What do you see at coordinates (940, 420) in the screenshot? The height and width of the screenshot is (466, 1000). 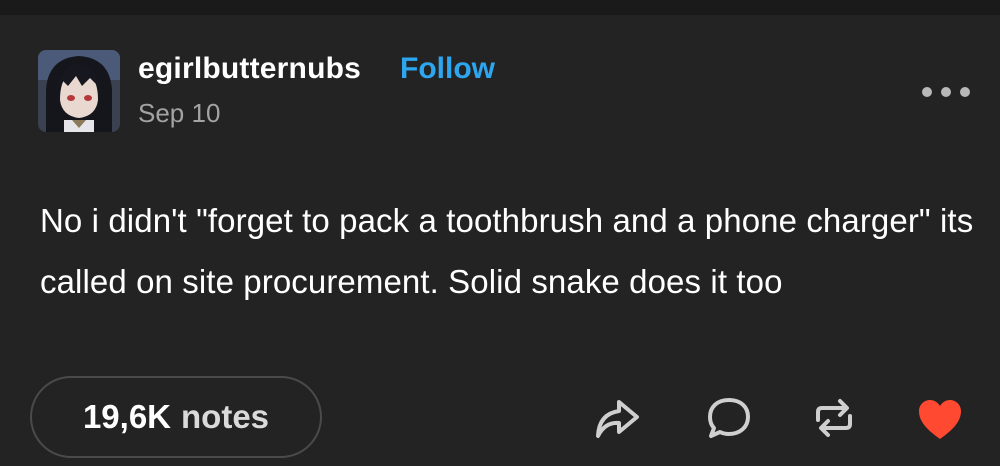 I see `heart-icon` at bounding box center [940, 420].